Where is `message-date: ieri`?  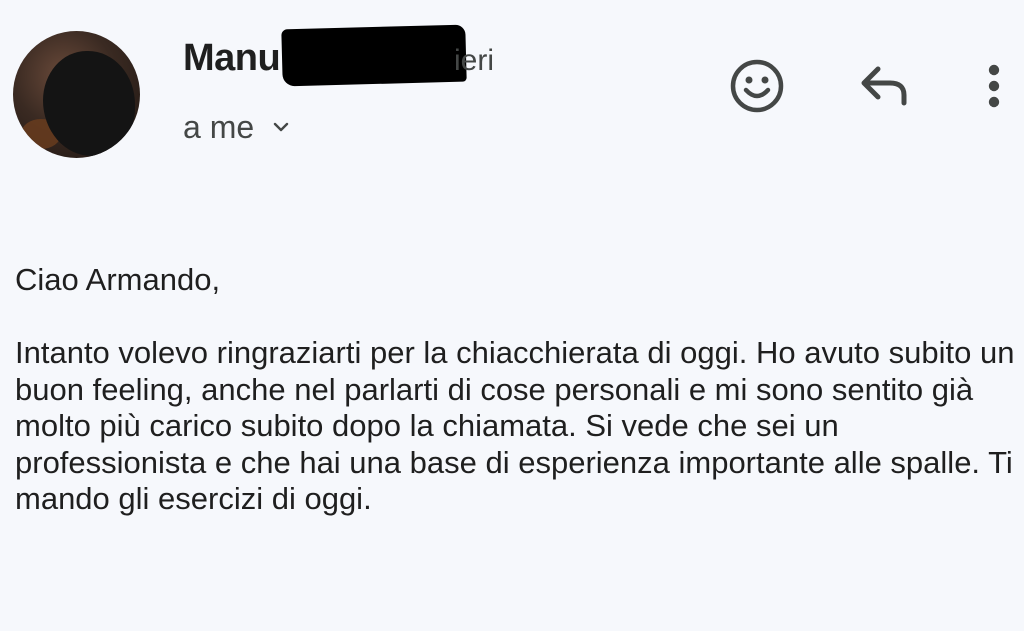
message-date: ieri is located at coordinates (474, 60).